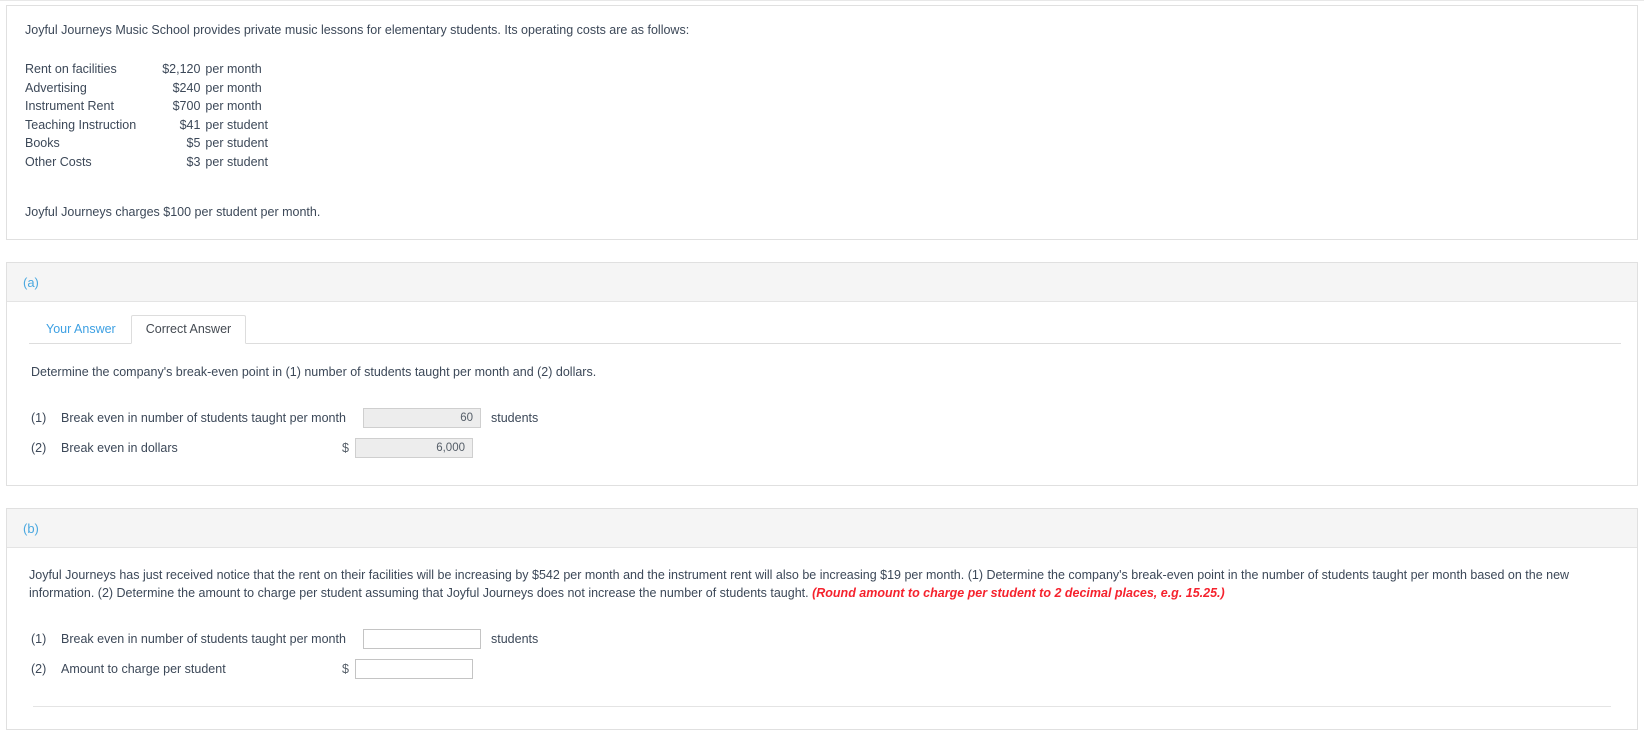 This screenshot has height=730, width=1644. I want to click on amount-to-charge-field-b, so click(414, 669).